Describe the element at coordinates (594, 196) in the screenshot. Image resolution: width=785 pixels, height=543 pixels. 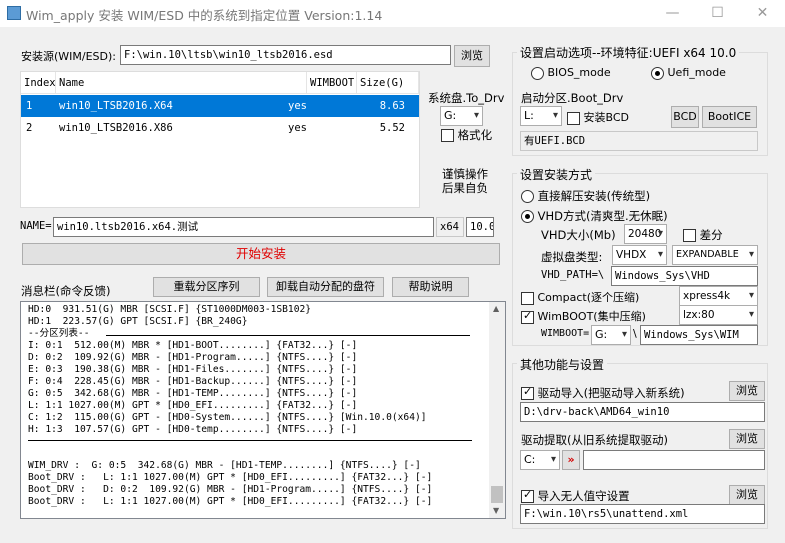
I see `direct-install-label: 直接解压安装(传统型)` at that location.